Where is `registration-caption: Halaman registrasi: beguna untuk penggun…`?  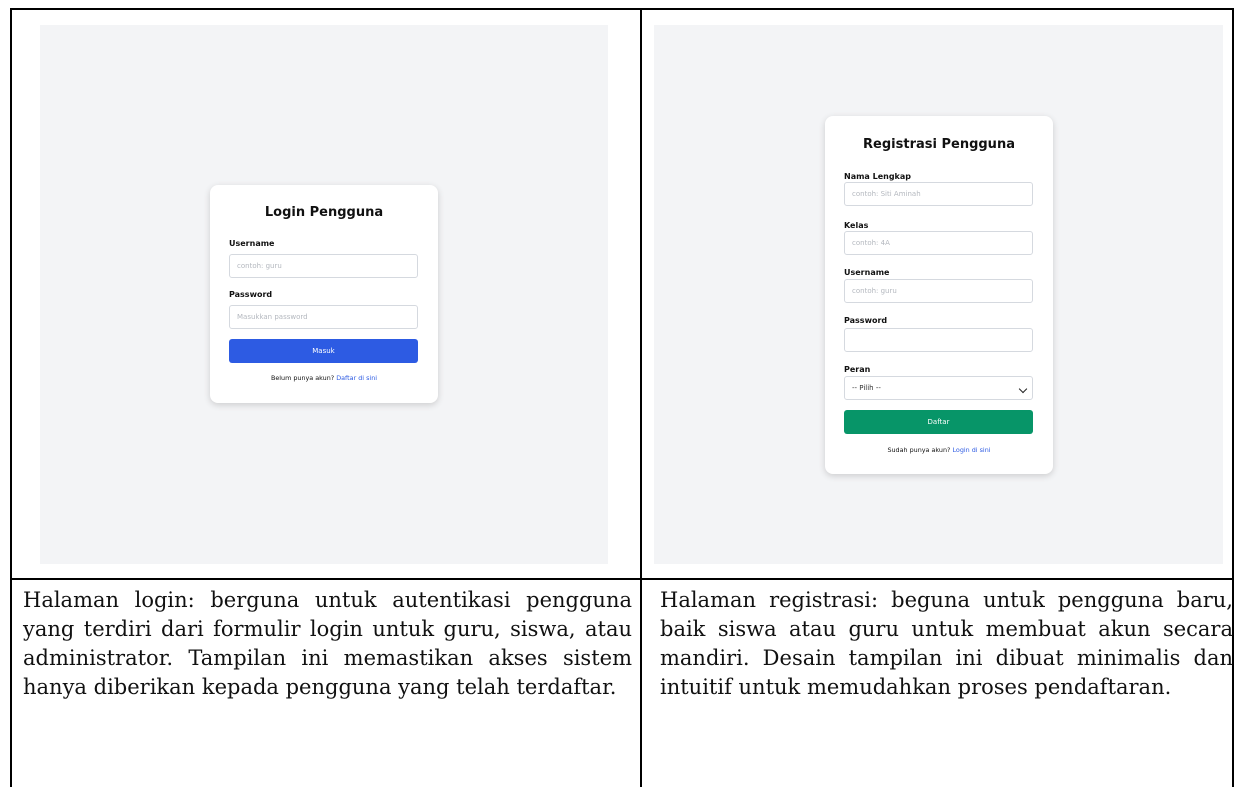
registration-caption: Halaman registrasi: beguna untuk penggun… is located at coordinates (946, 643).